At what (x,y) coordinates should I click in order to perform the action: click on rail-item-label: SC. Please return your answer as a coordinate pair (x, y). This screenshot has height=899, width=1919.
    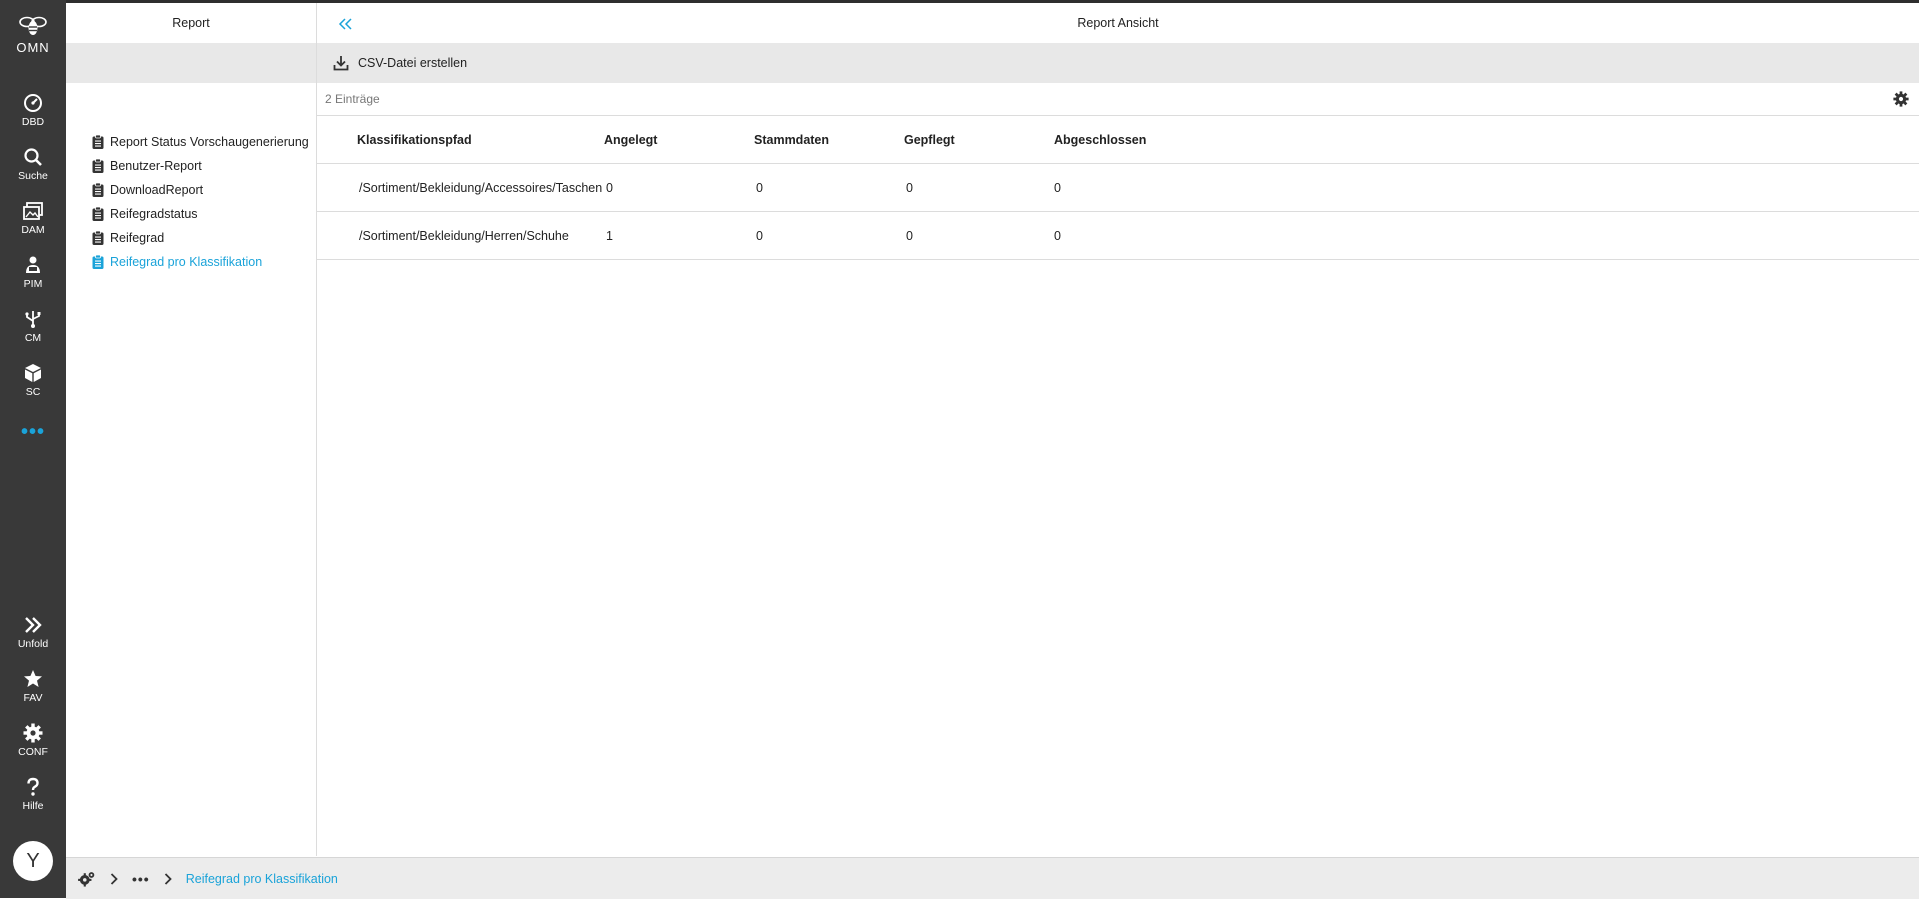
    Looking at the image, I should click on (33, 392).